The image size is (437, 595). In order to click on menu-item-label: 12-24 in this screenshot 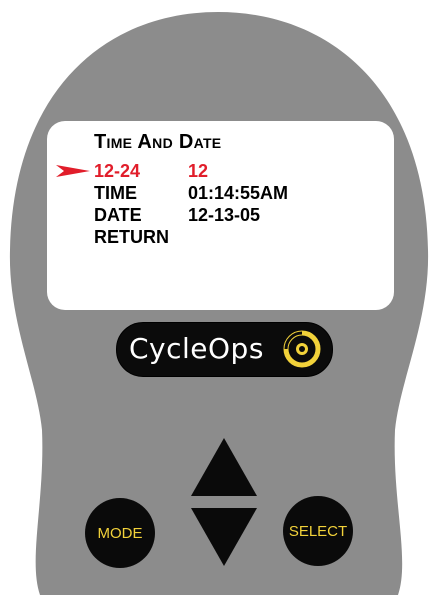, I will do `click(117, 171)`.